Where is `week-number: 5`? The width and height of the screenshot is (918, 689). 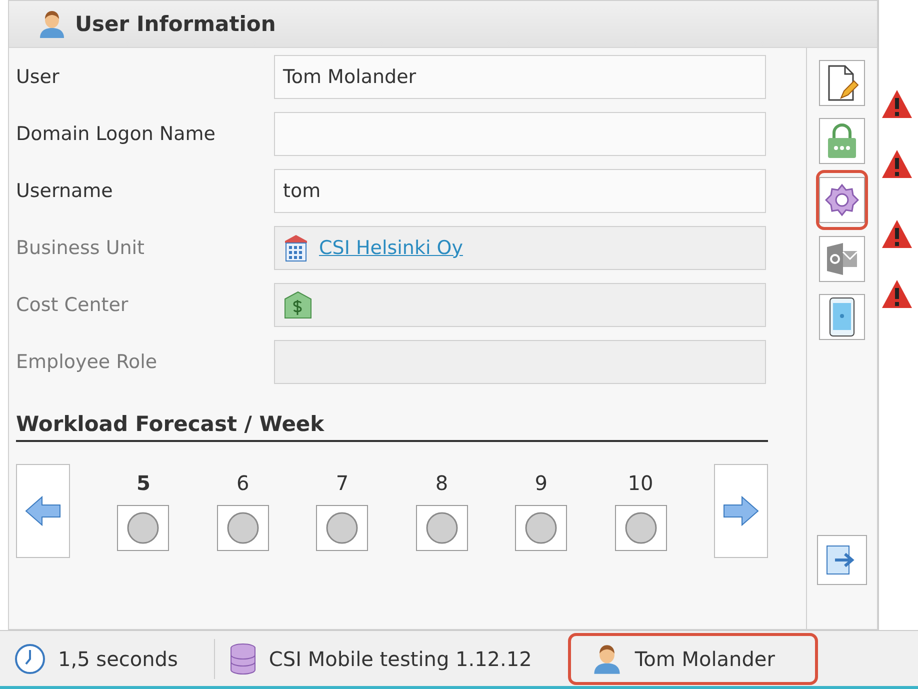 week-number: 5 is located at coordinates (143, 483).